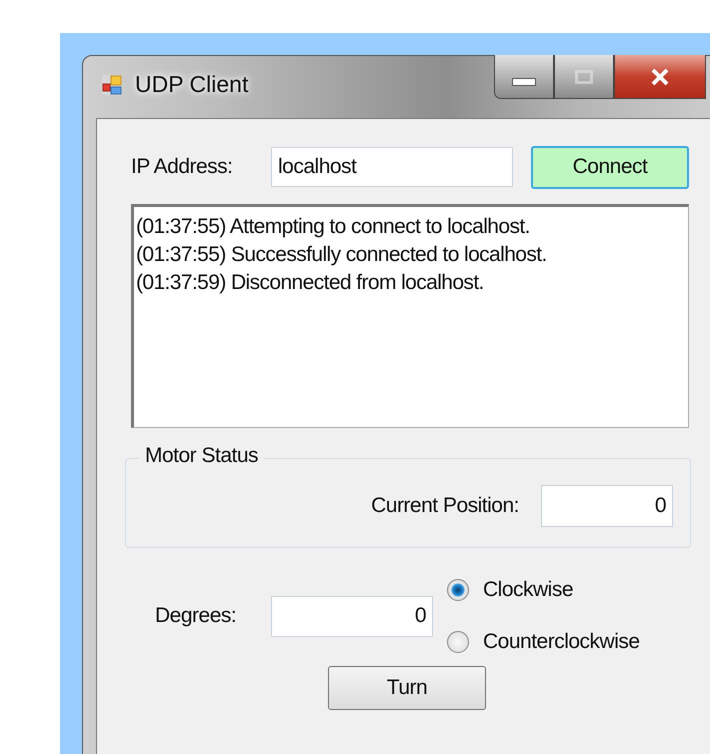  What do you see at coordinates (584, 77) in the screenshot?
I see `maximize-button` at bounding box center [584, 77].